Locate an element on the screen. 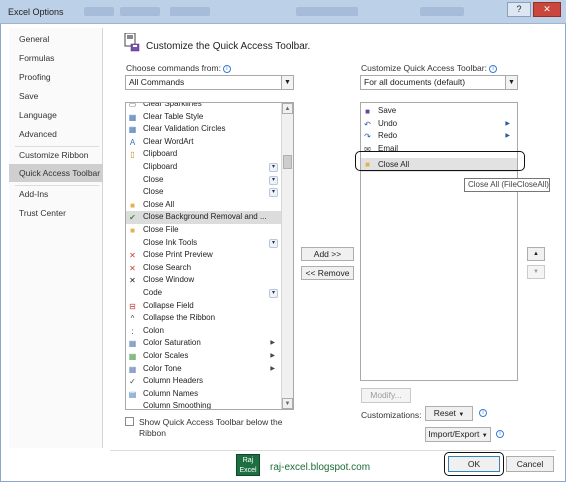  command-list-item: ✕ Close Search is located at coordinates (204, 268).